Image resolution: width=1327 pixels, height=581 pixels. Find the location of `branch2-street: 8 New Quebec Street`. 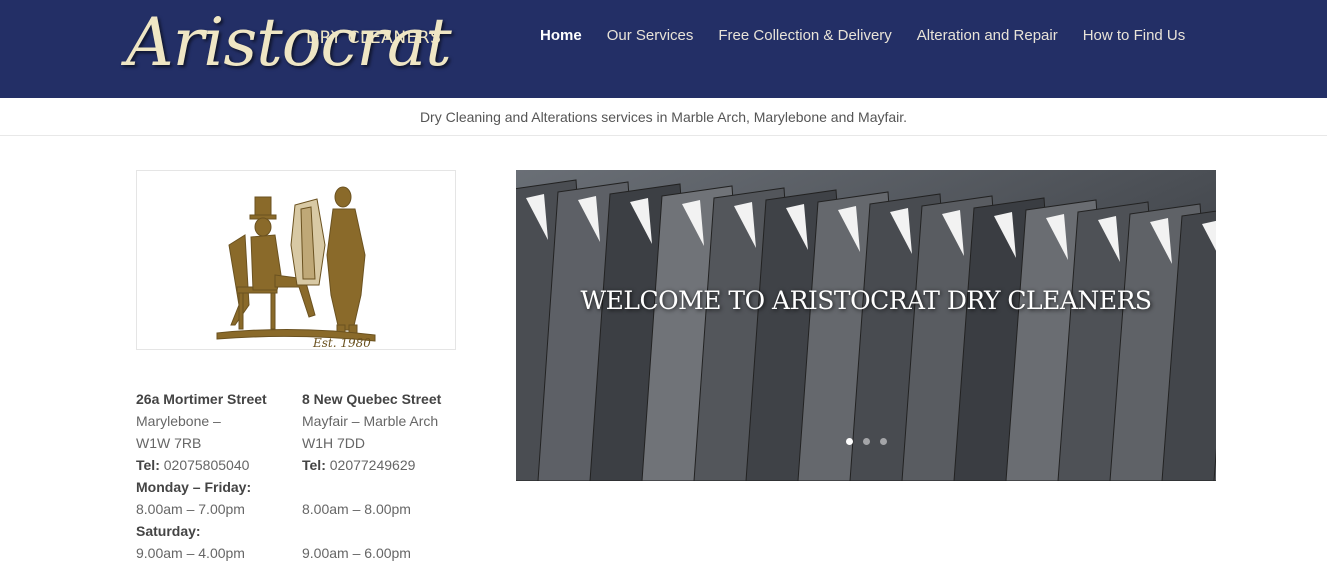

branch2-street: 8 New Quebec Street is located at coordinates (372, 399).